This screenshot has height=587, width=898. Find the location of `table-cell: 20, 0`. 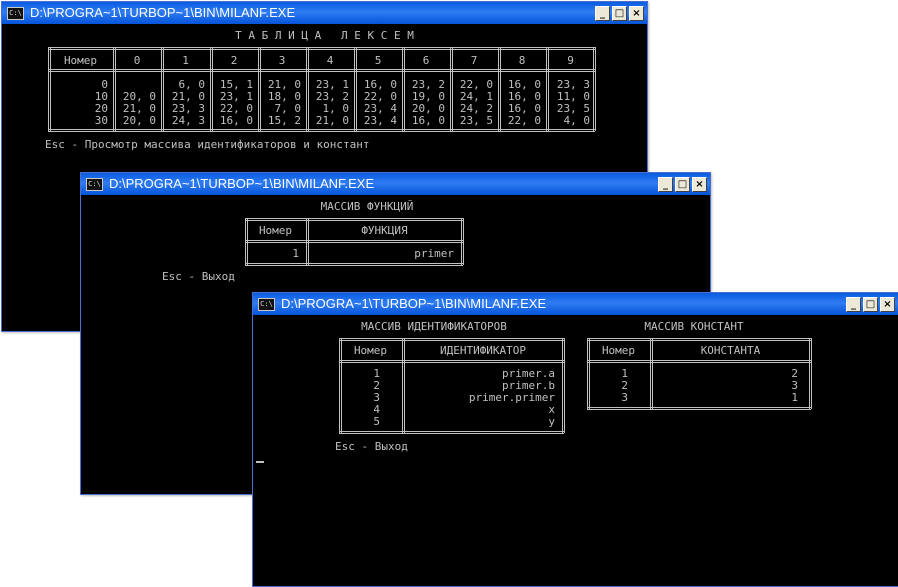

table-cell: 20, 0 is located at coordinates (139, 120).